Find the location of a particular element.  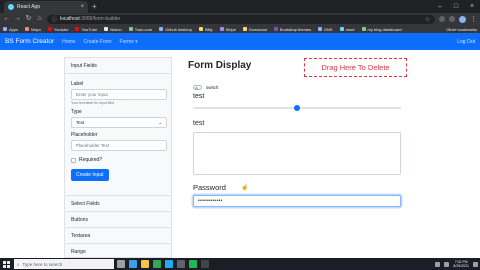

taskbar-search: ⌕ Type here to search is located at coordinates (64, 264).